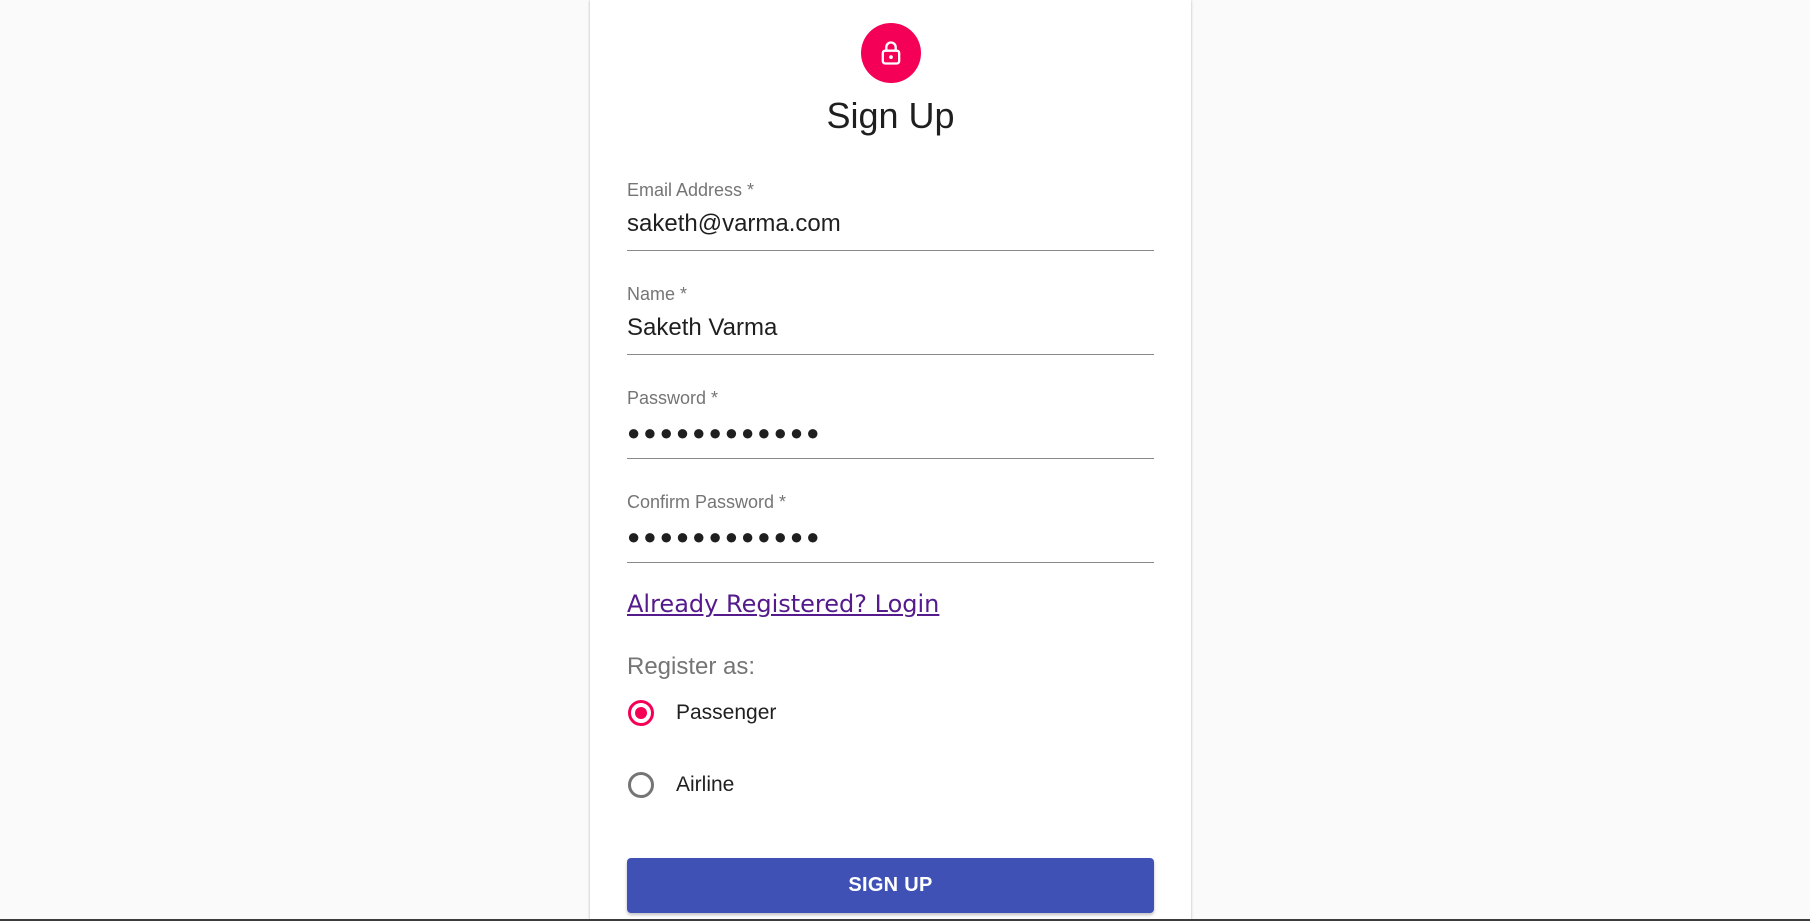 Image resolution: width=1810 pixels, height=921 pixels. What do you see at coordinates (673, 398) in the screenshot?
I see `password-label: Password *` at bounding box center [673, 398].